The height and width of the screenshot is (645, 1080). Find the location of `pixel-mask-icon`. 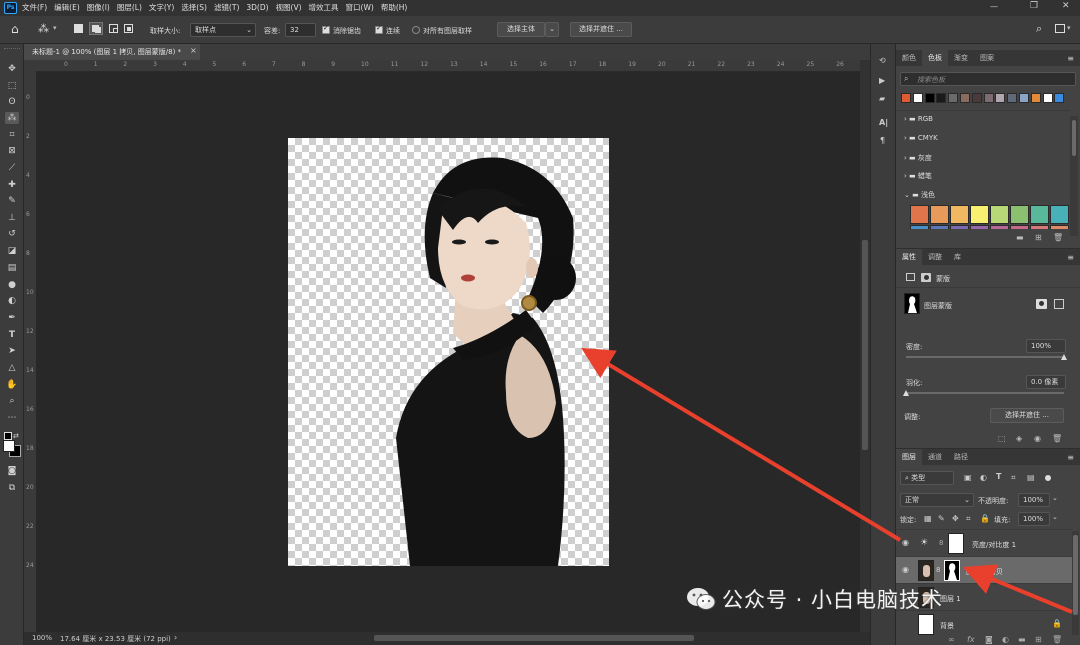

pixel-mask-icon is located at coordinates (910, 277).